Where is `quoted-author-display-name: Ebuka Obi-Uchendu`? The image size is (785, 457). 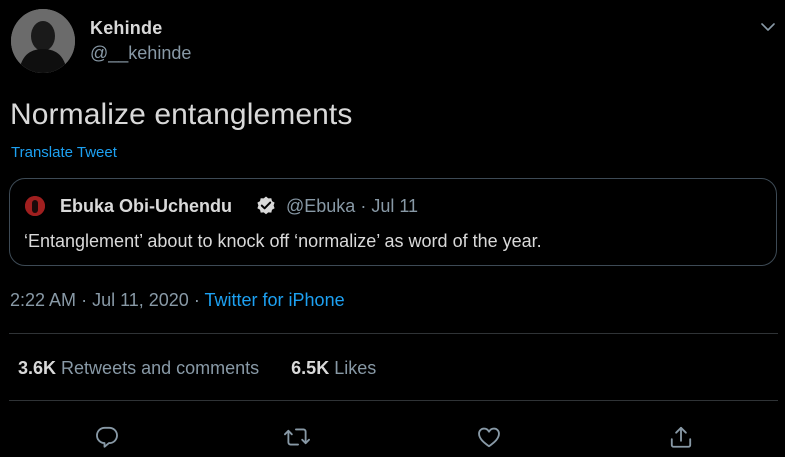
quoted-author-display-name: Ebuka Obi-Uchendu is located at coordinates (146, 206).